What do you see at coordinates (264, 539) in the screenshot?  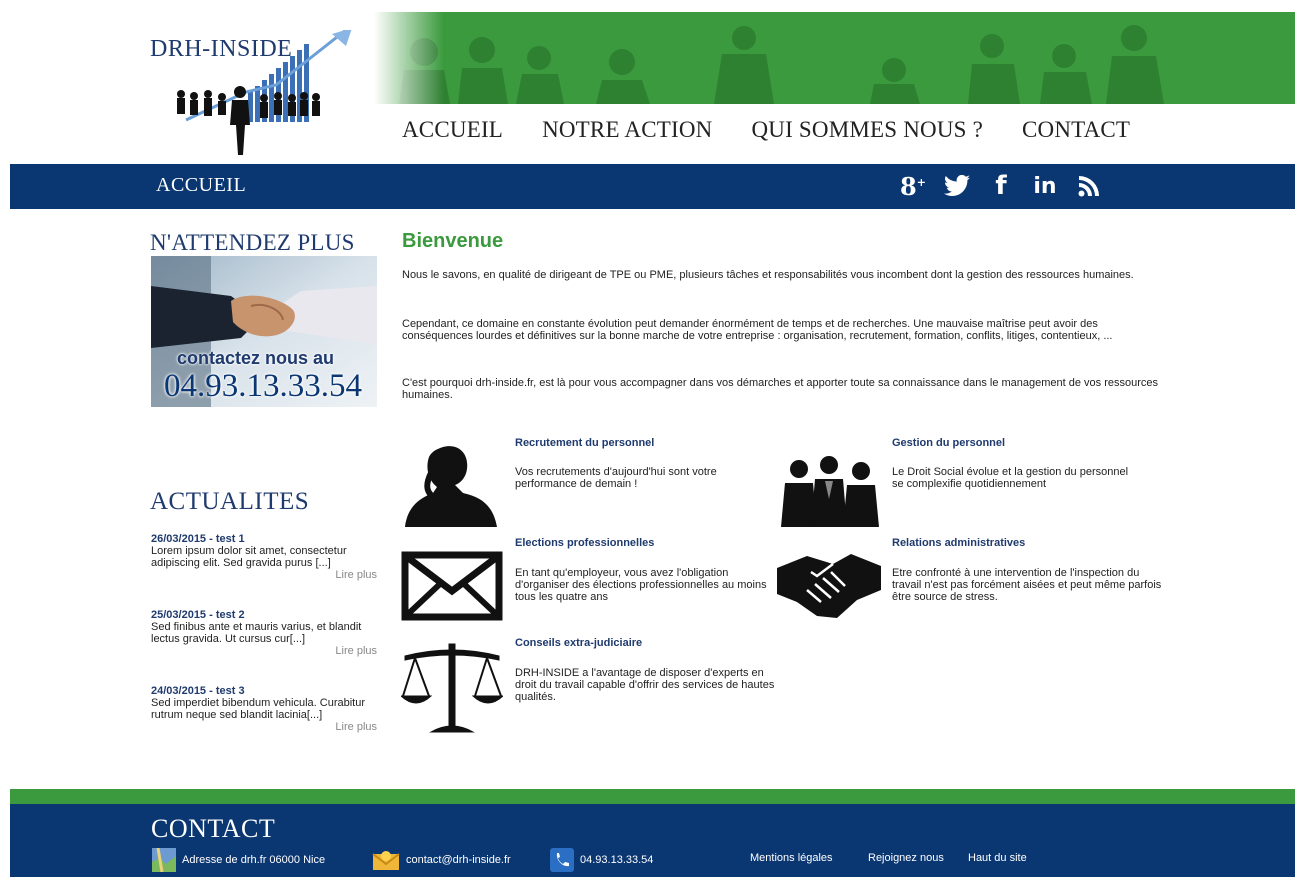 I see `news-title: 26/03/2015 - test 1` at bounding box center [264, 539].